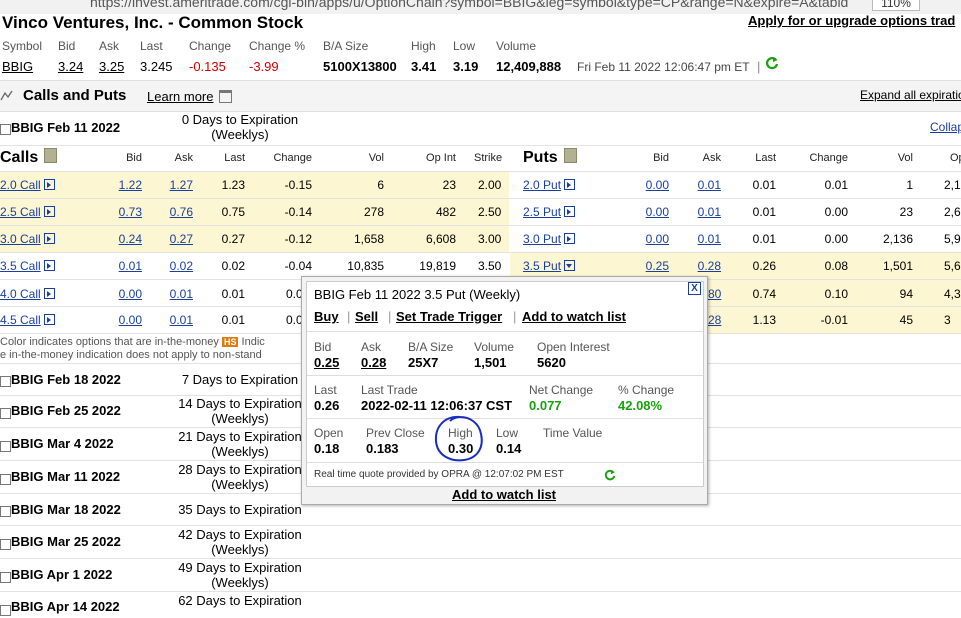 The width and height of the screenshot is (961, 618). Describe the element at coordinates (910, 95) in the screenshot. I see `expand-all-link: Expand all expiratio` at that location.